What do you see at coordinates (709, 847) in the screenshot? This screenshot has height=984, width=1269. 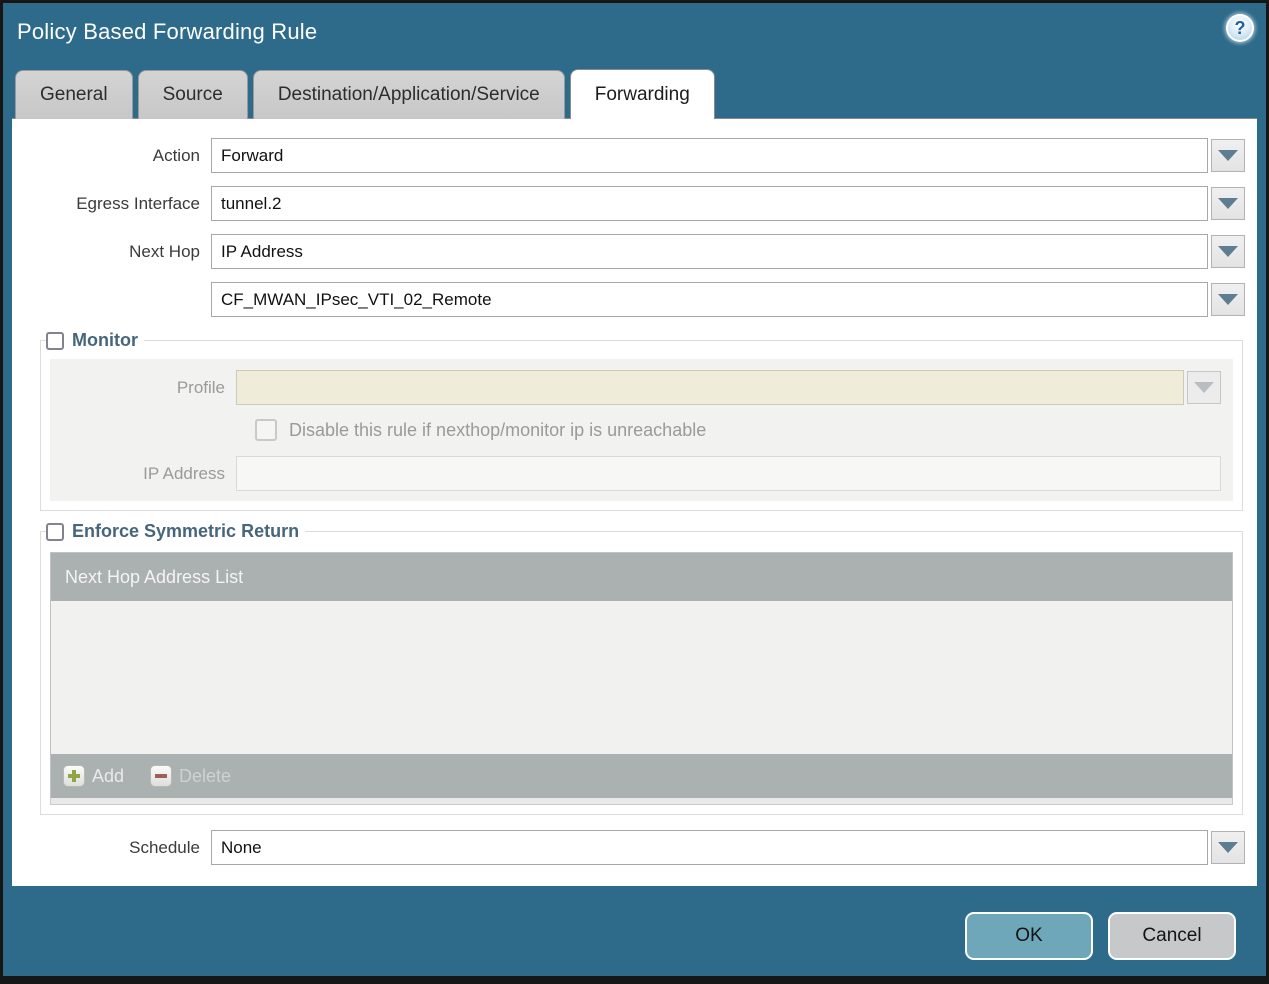 I see `schedule-select: None` at bounding box center [709, 847].